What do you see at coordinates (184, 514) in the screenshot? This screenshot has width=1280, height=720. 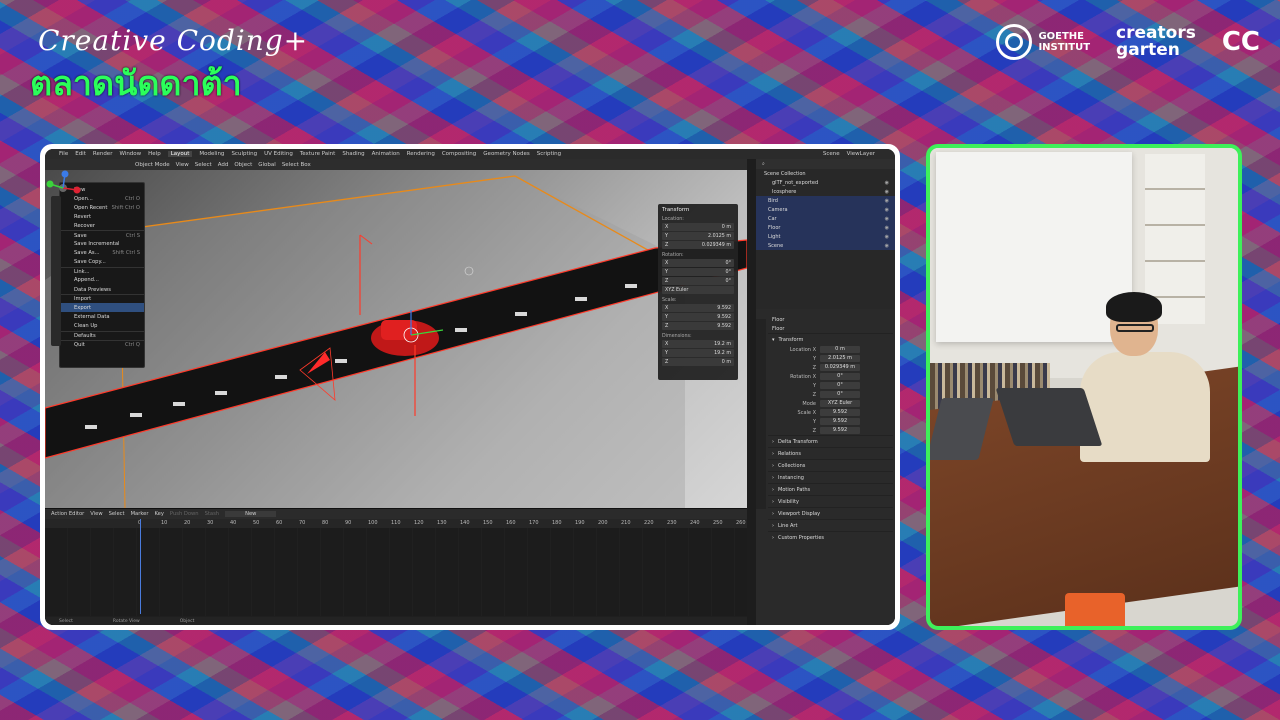 I see `push-down-button: Push Down` at bounding box center [184, 514].